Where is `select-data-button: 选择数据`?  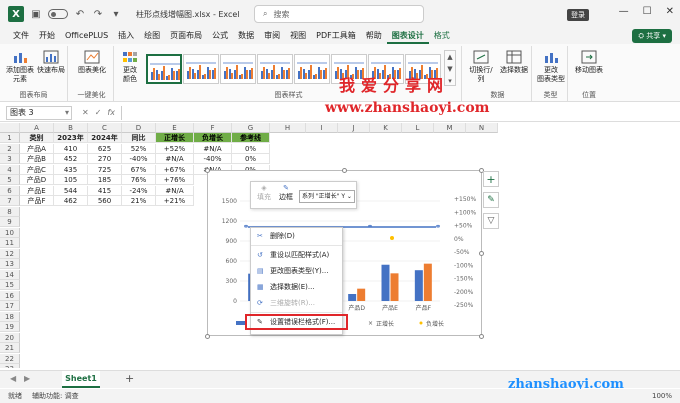
select-data-button: 选择数据 is located at coordinates (514, 62).